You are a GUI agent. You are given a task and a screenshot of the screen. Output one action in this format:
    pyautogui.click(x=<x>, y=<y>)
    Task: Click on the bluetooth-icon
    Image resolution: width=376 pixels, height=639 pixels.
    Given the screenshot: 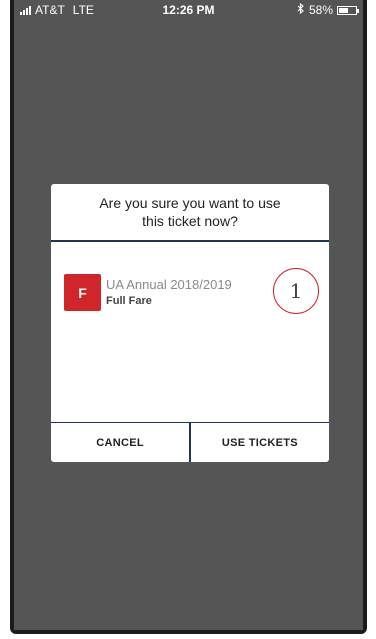 What is the action you would take?
    pyautogui.click(x=301, y=9)
    